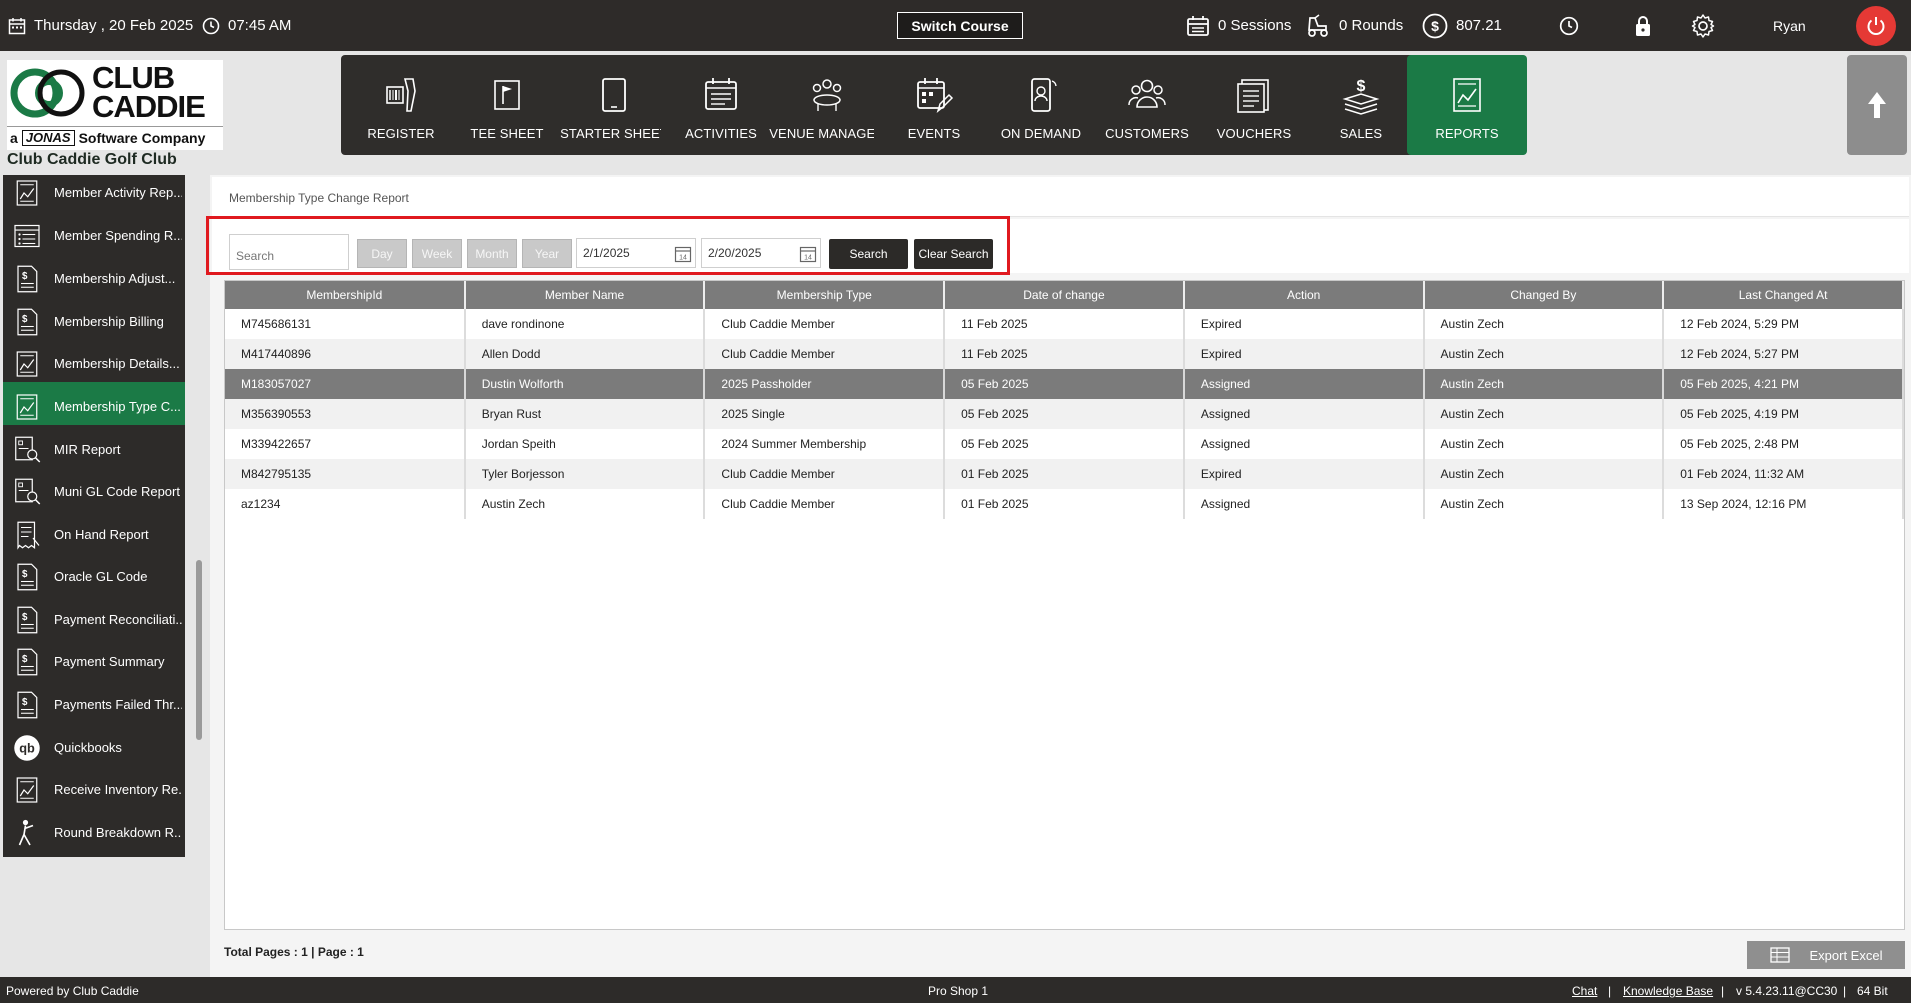  What do you see at coordinates (868, 254) in the screenshot?
I see `search-button: Search` at bounding box center [868, 254].